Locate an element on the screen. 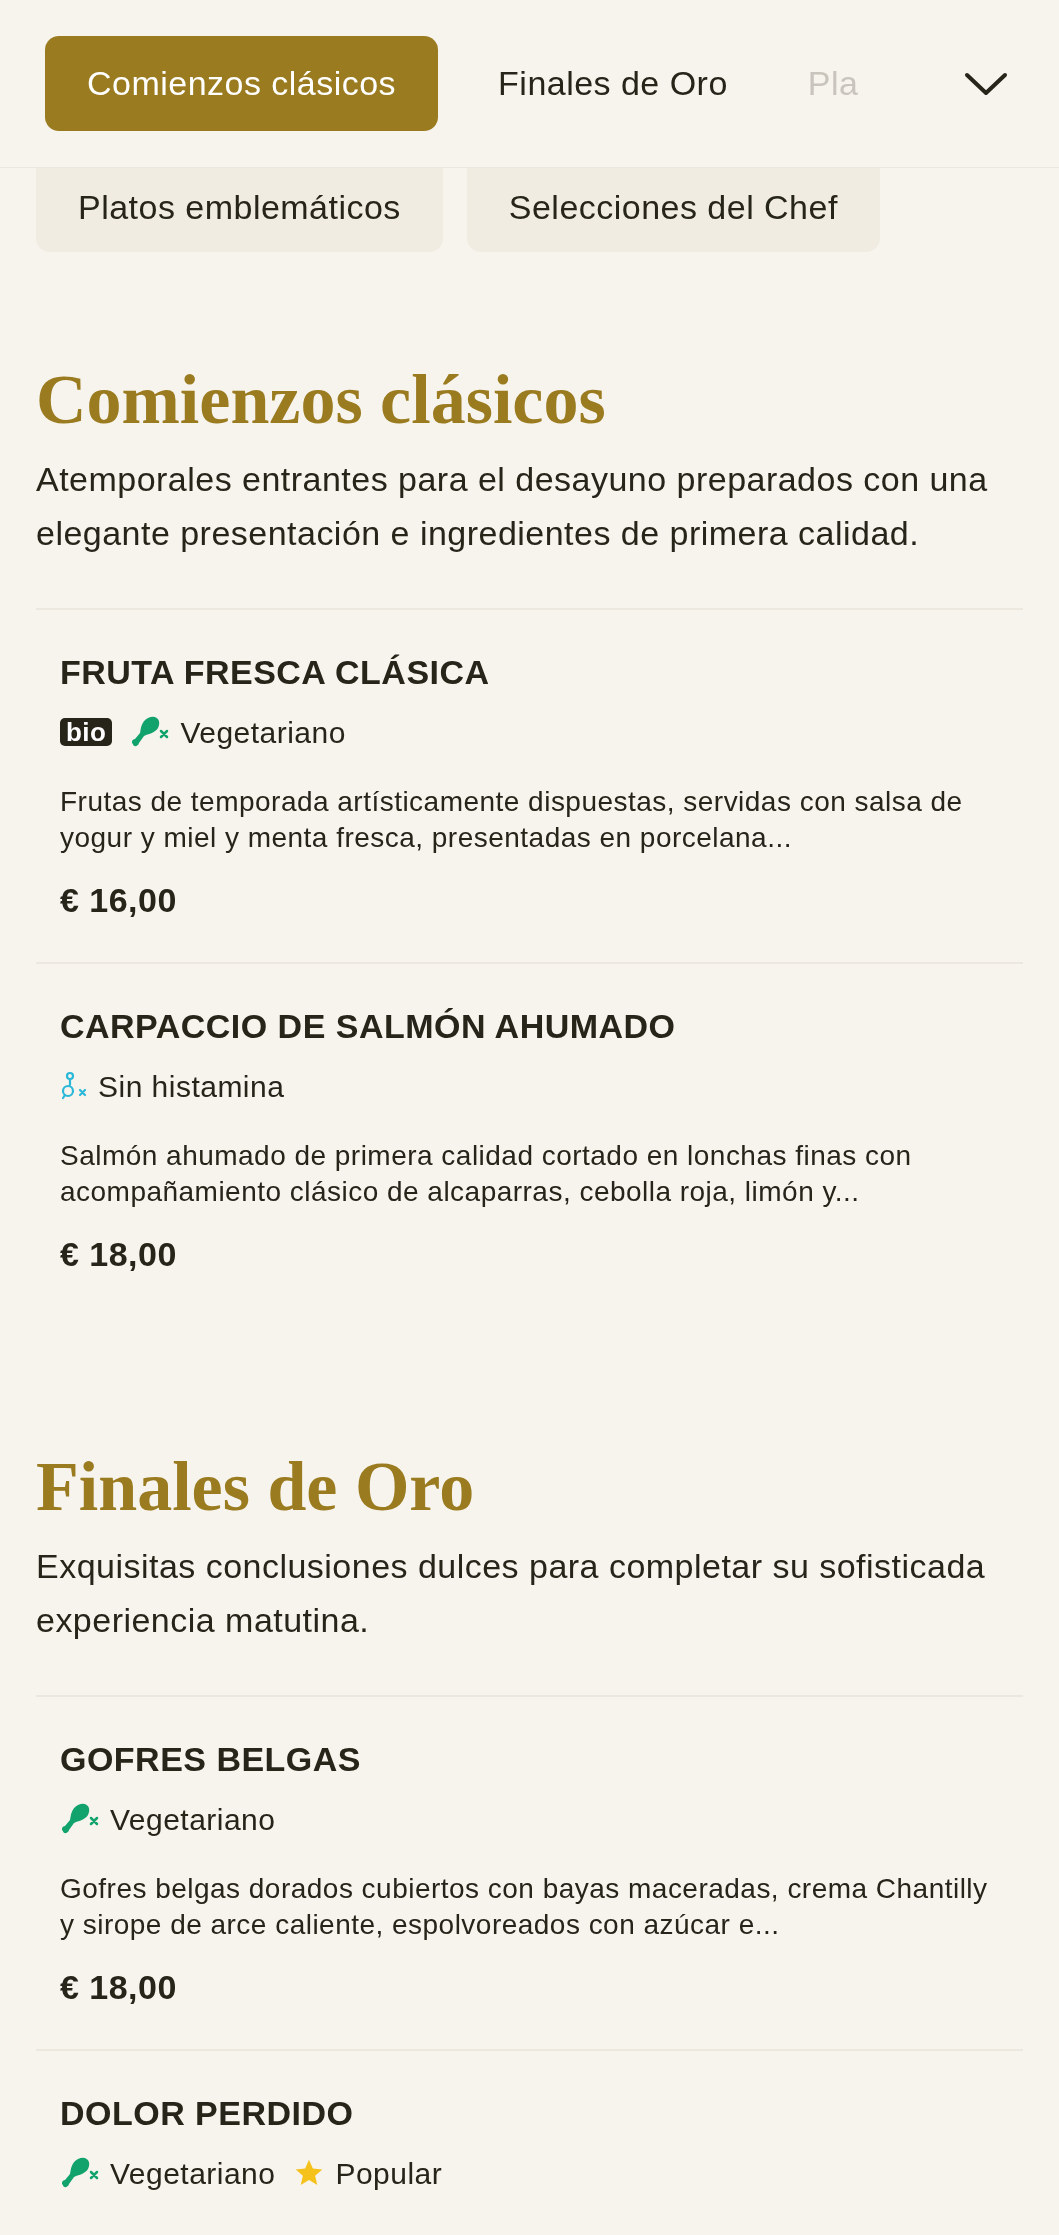 This screenshot has width=1059, height=2235. dietary-label: Sin histamina is located at coordinates (191, 1086).